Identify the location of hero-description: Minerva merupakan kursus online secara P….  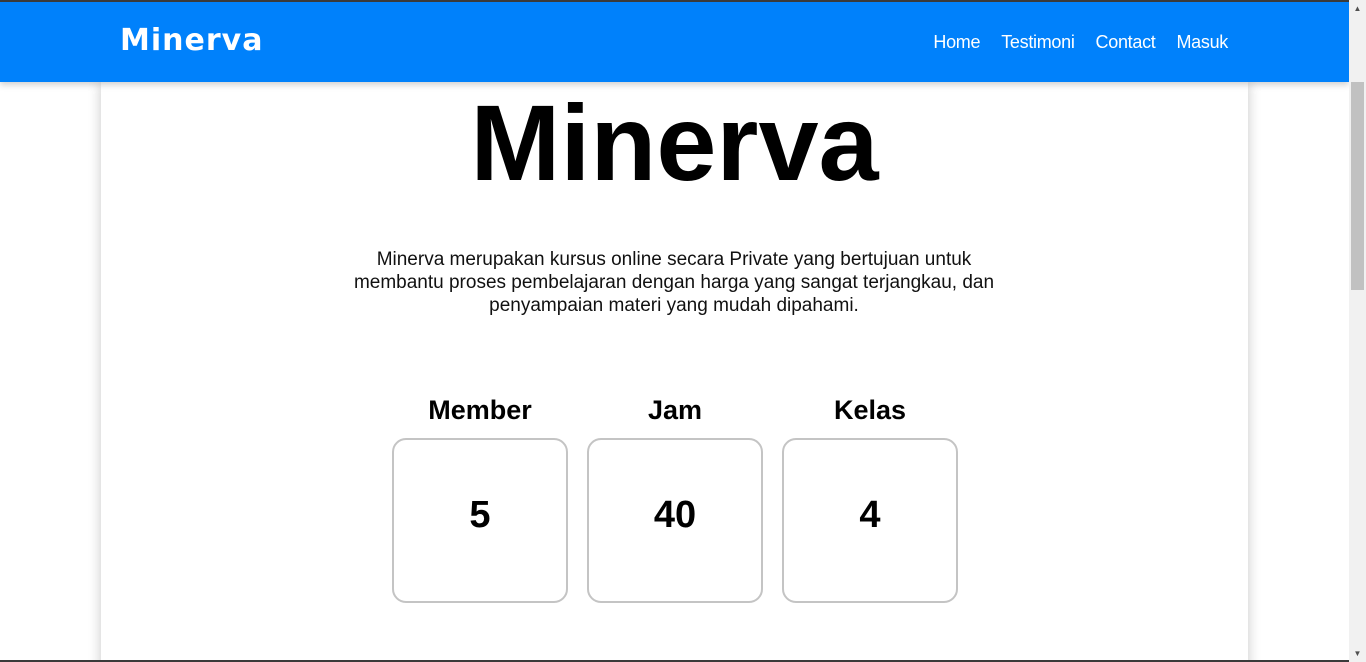
(674, 282).